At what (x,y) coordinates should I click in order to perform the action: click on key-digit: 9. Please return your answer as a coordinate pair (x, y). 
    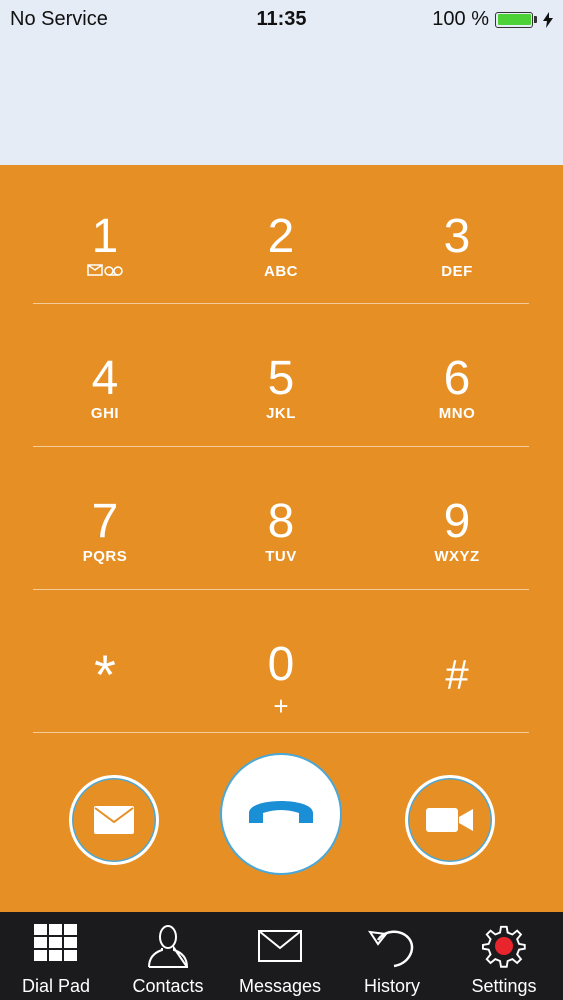
    Looking at the image, I should click on (457, 521).